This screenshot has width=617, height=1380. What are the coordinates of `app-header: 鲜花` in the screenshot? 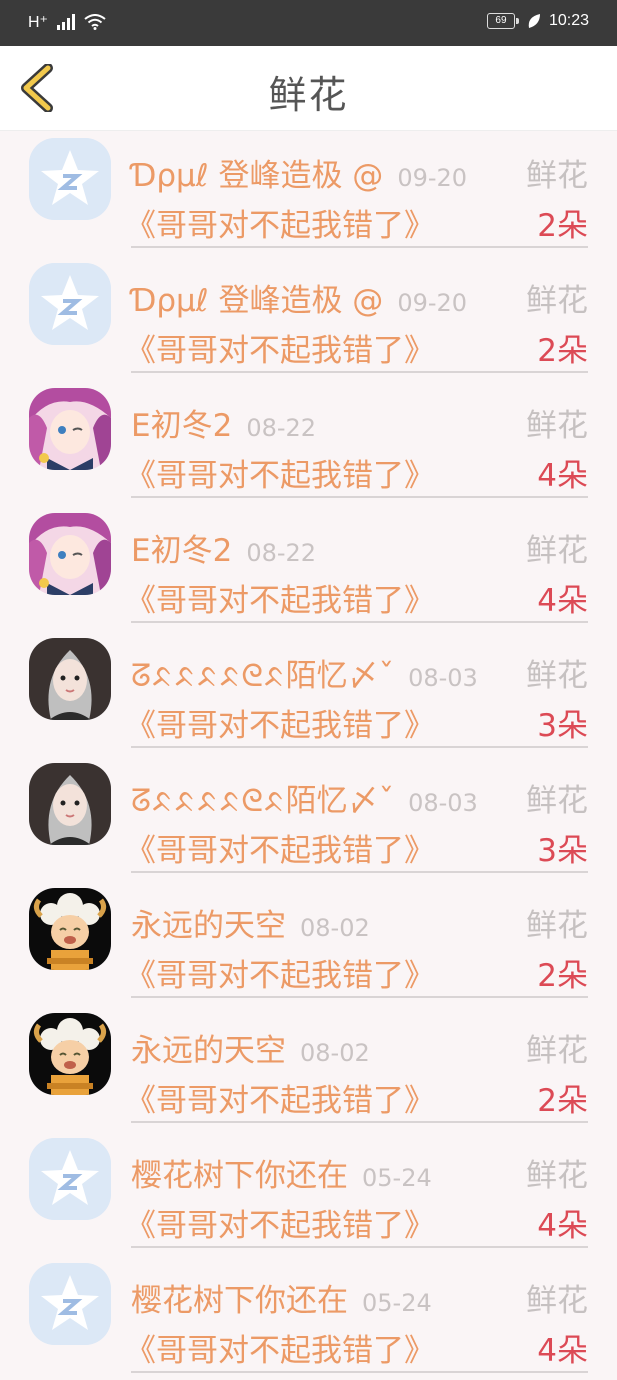 It's located at (308, 88).